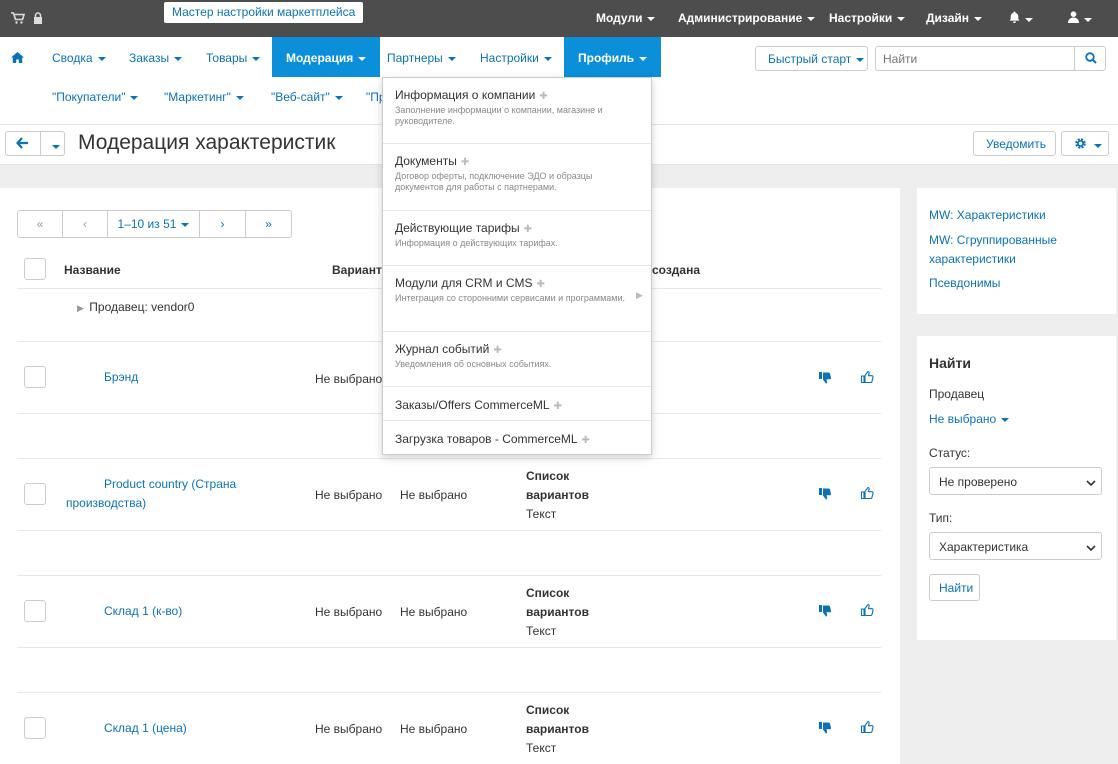 This screenshot has width=1118, height=764. I want to click on pager-range-dropdown: 1–10 из 51, so click(154, 224).